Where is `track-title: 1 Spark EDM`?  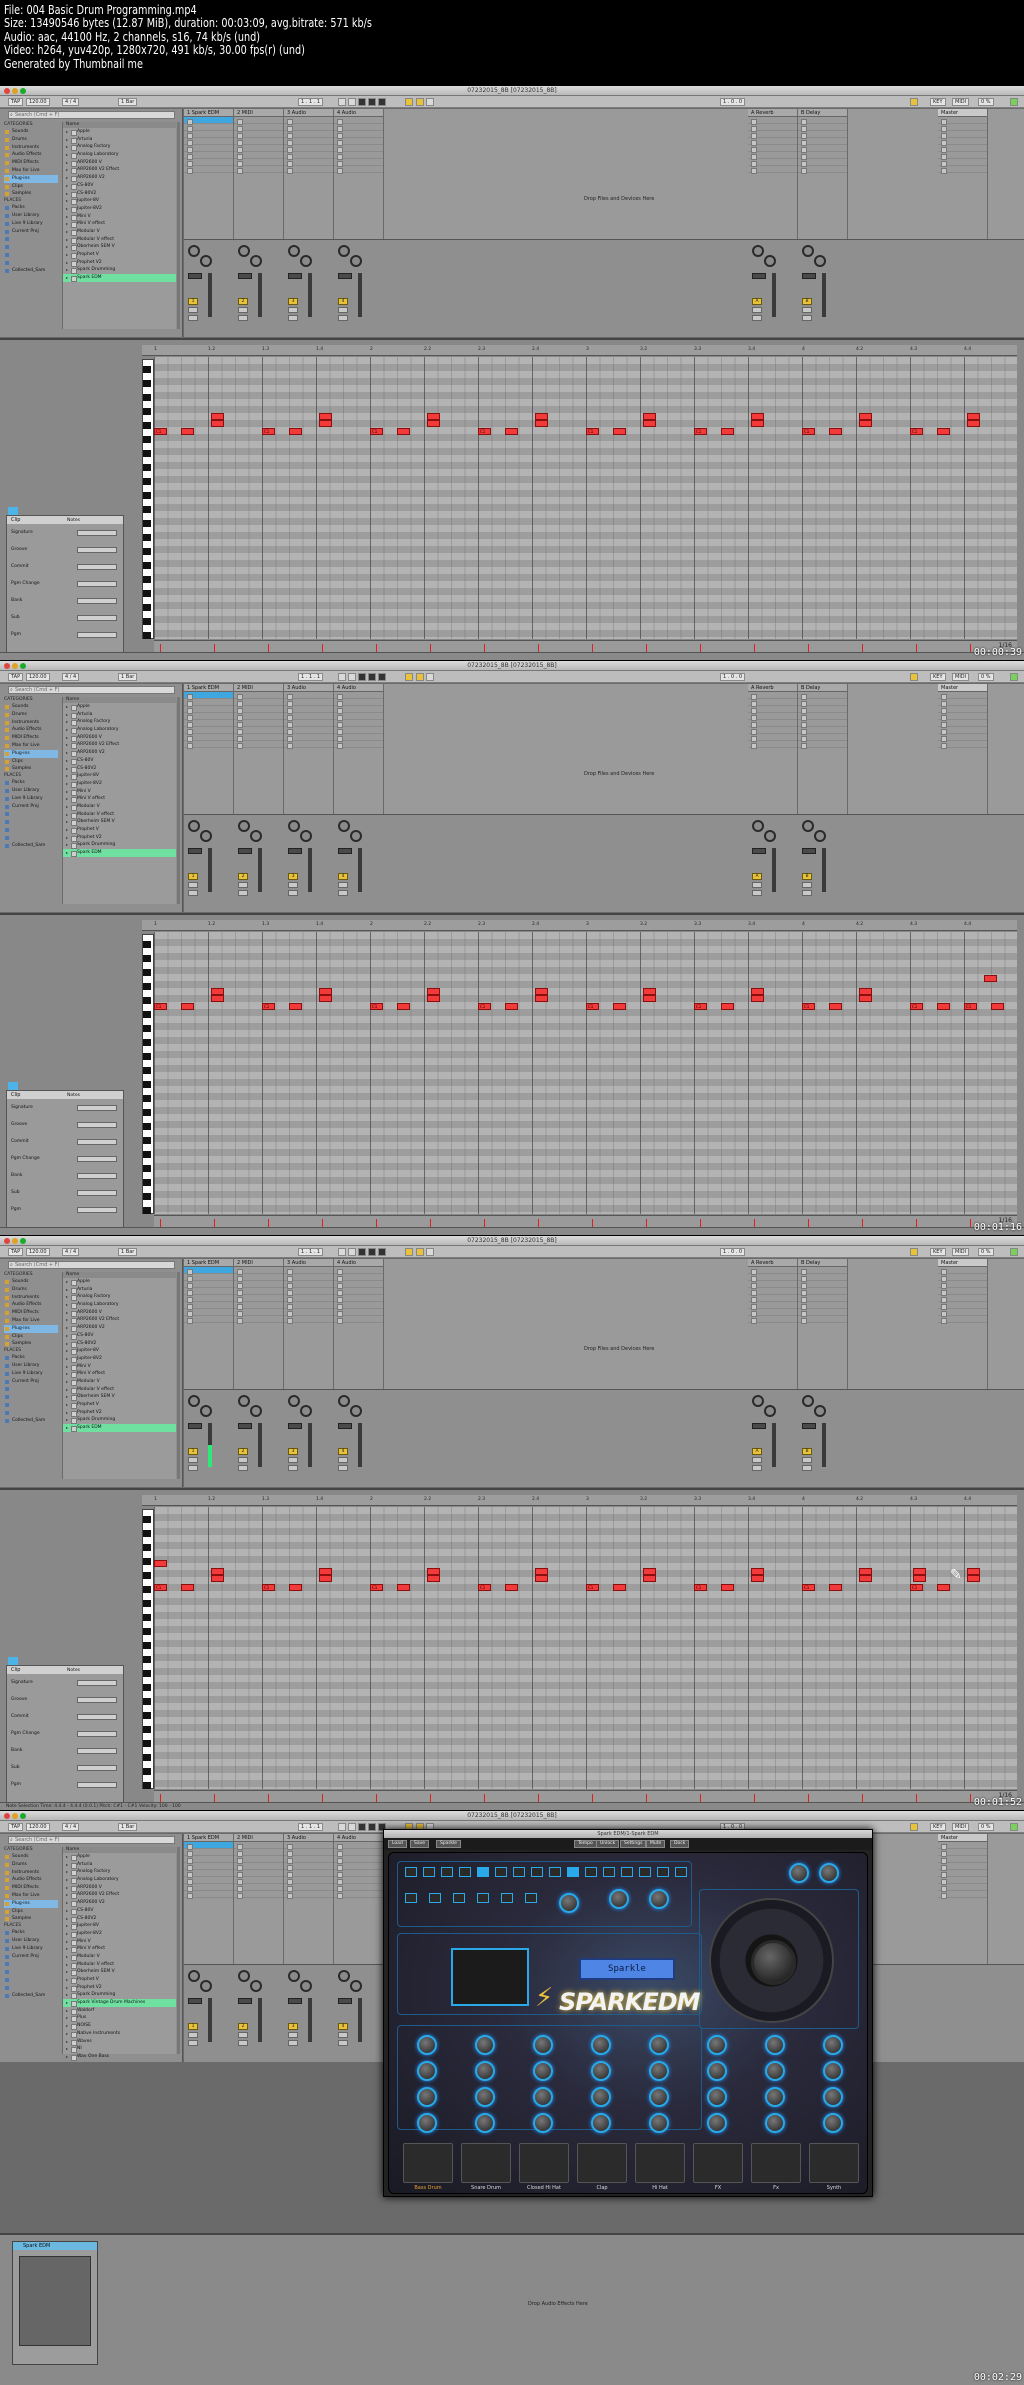 track-title: 1 Spark EDM is located at coordinates (208, 688).